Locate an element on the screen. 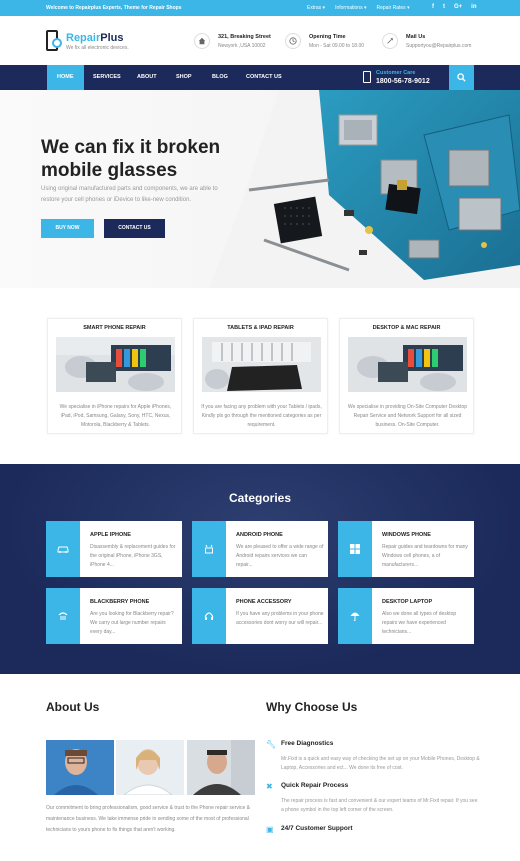 The width and height of the screenshot is (520, 861). phone-icon is located at coordinates (367, 77).